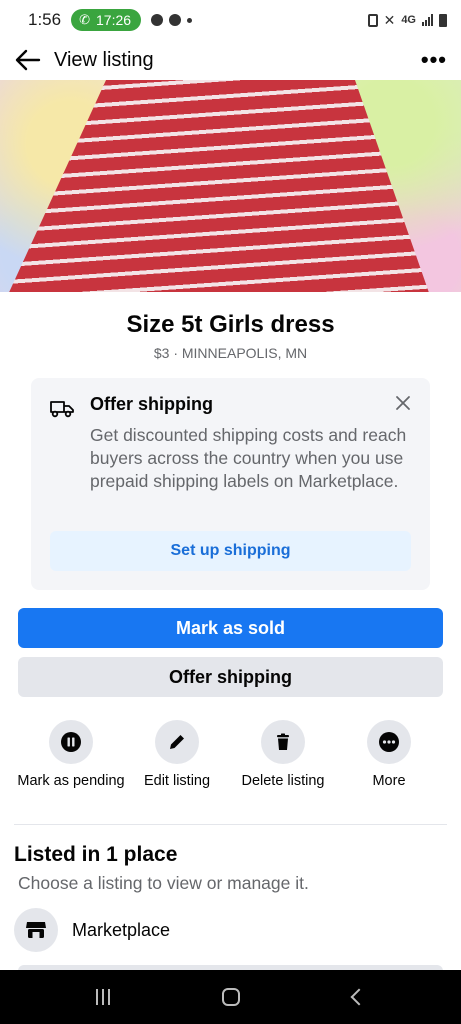  What do you see at coordinates (230, 677) in the screenshot?
I see `offer-shipping-button: Offer shipping` at bounding box center [230, 677].